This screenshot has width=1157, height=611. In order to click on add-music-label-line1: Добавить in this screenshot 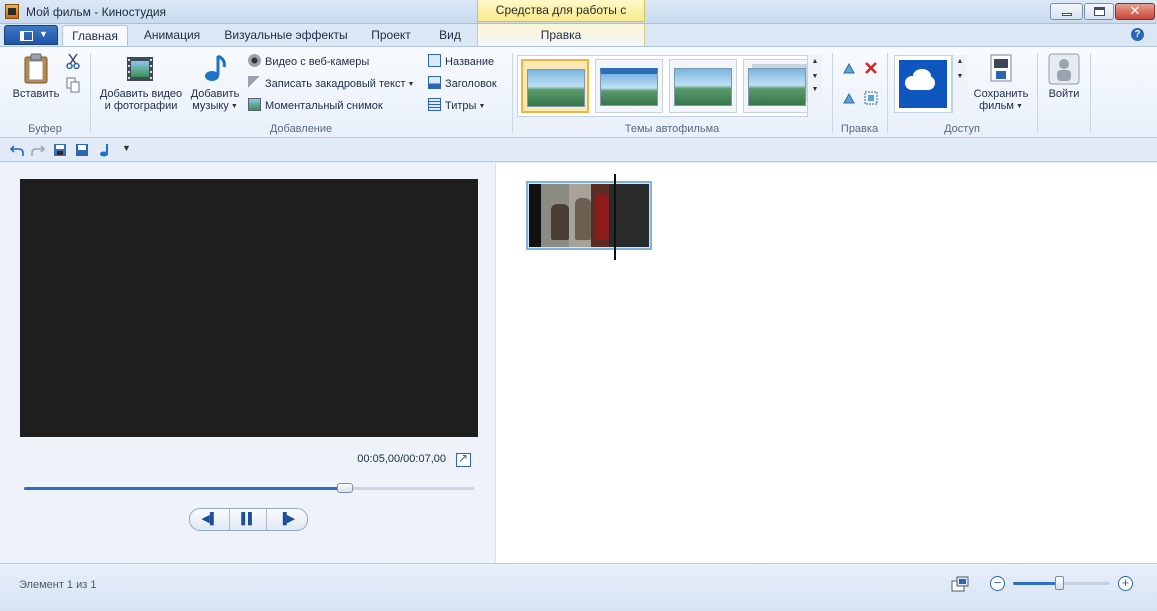, I will do `click(215, 94)`.